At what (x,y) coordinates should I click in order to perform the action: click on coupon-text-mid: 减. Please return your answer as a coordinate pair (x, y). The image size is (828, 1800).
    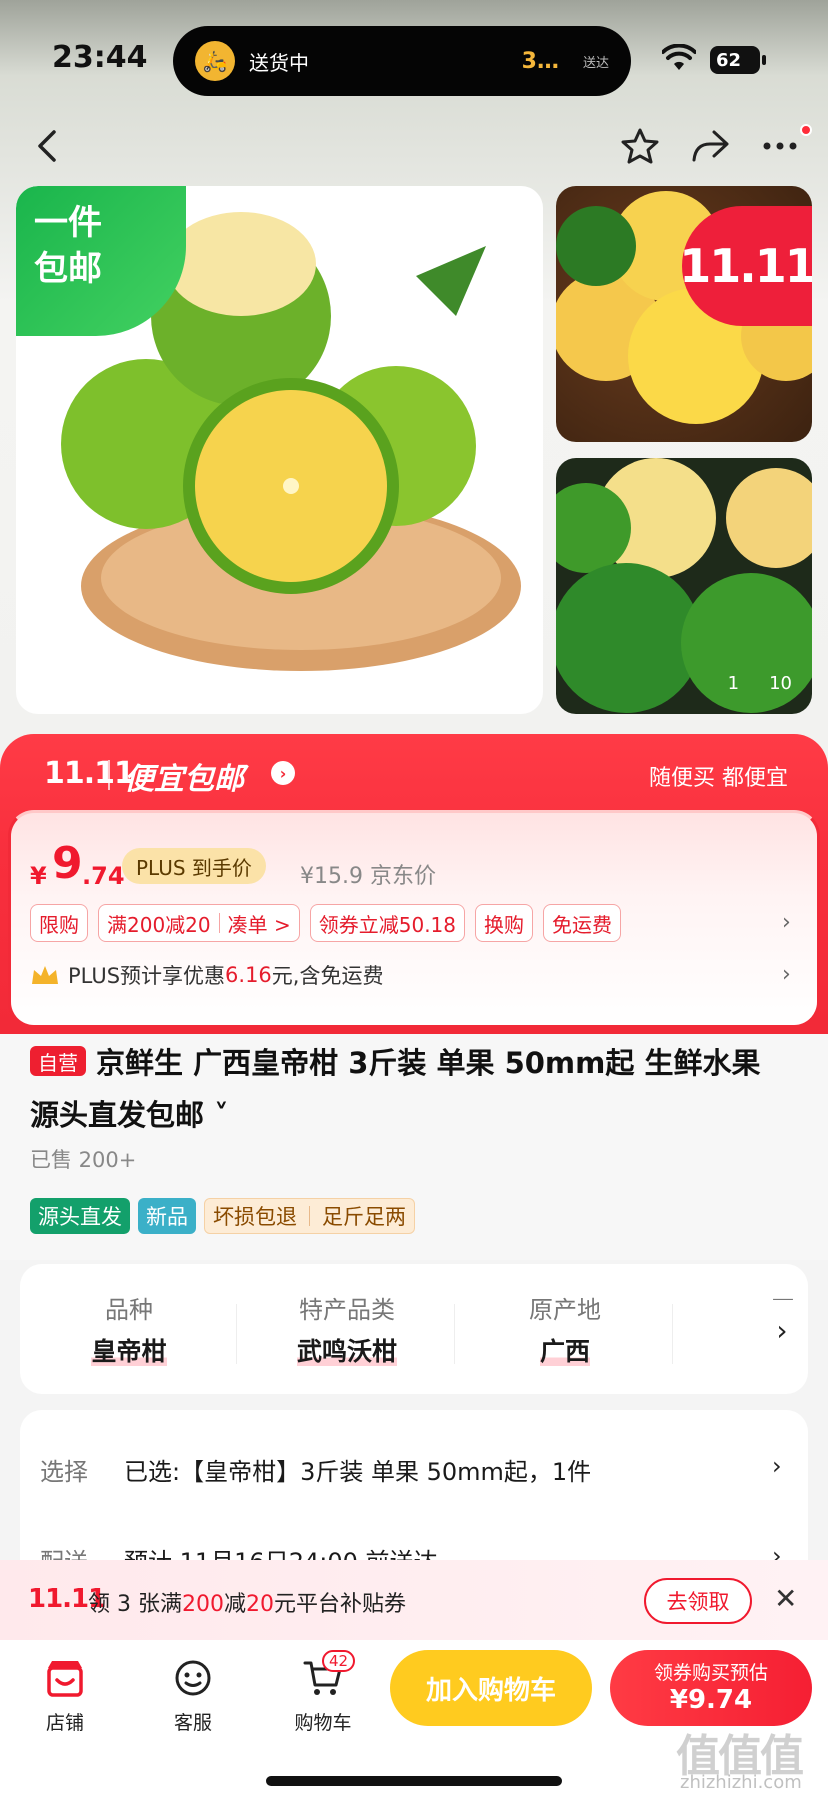
    Looking at the image, I should click on (234, 1604).